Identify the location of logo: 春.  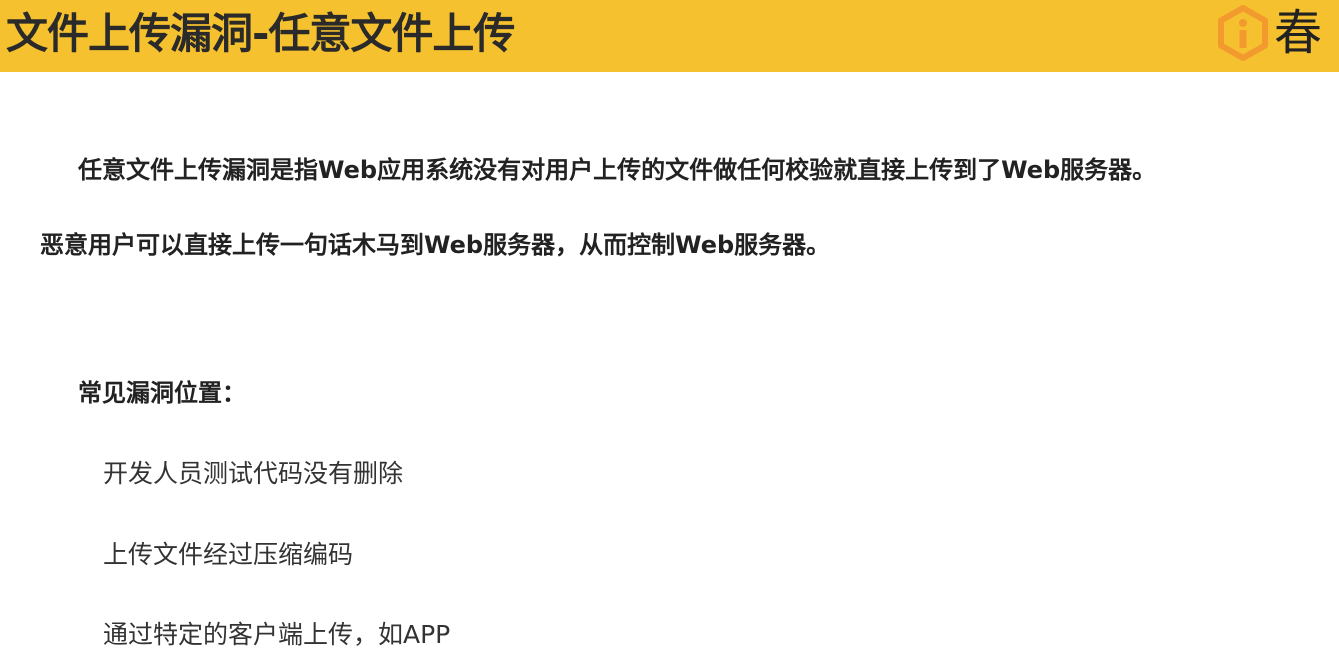
(1276, 33).